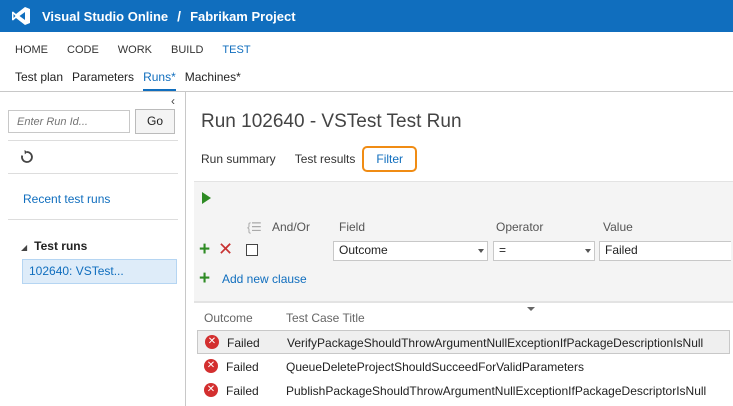  Describe the element at coordinates (213, 78) in the screenshot. I see `tab-machines: Machines*` at that location.